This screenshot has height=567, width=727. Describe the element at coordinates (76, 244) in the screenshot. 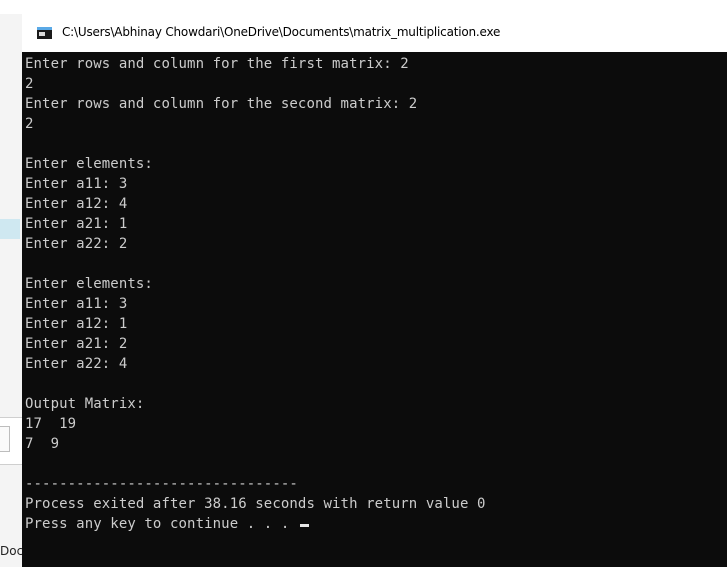

I see `console-line: Enter a22: 2` at that location.